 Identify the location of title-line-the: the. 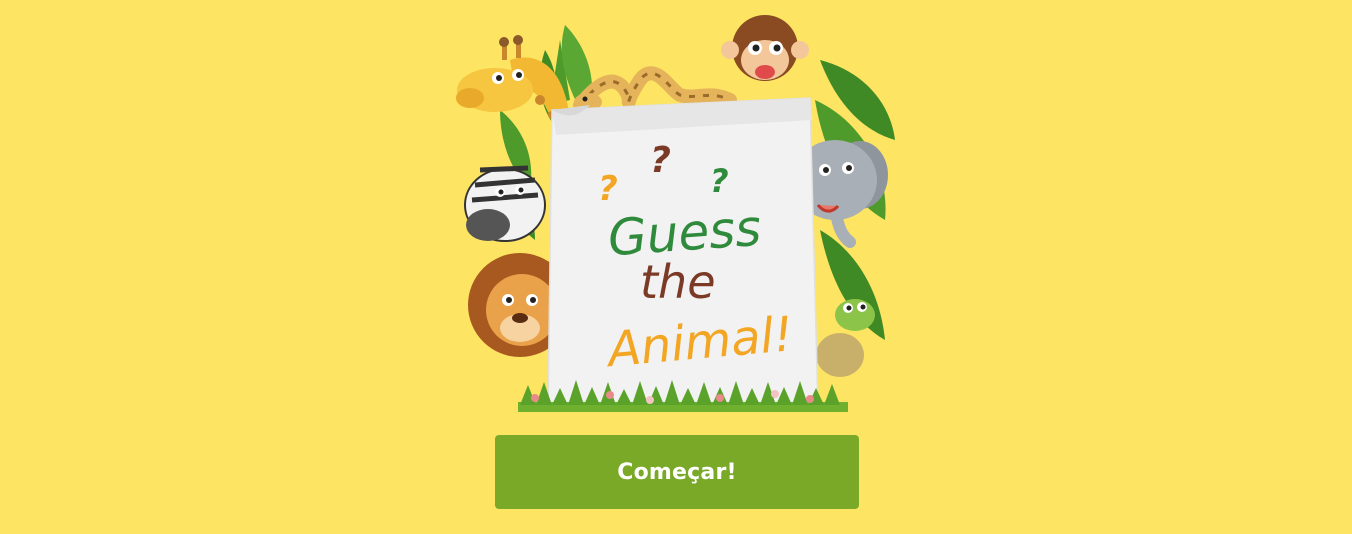
(678, 282).